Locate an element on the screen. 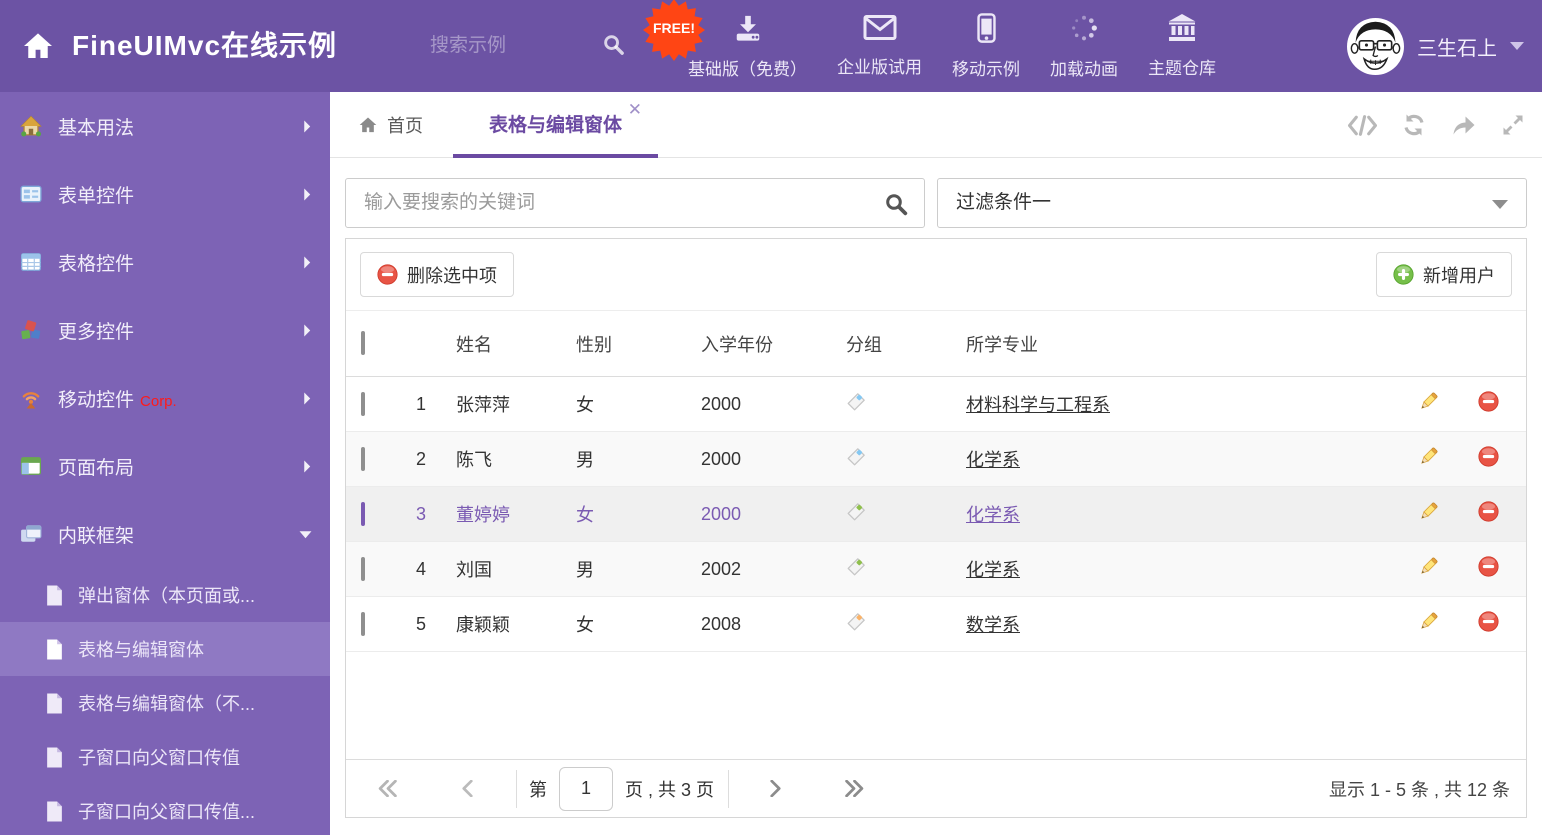  tab-grid-edit-window: 表格与编辑窗体 ✕ is located at coordinates (555, 125).